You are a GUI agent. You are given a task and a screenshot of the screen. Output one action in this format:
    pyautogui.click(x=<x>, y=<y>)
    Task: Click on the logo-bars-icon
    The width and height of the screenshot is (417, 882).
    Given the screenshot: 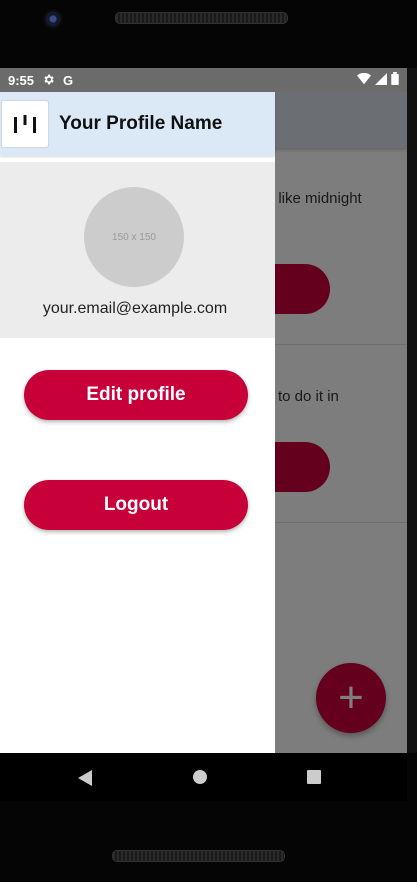 What is the action you would take?
    pyautogui.click(x=25, y=124)
    